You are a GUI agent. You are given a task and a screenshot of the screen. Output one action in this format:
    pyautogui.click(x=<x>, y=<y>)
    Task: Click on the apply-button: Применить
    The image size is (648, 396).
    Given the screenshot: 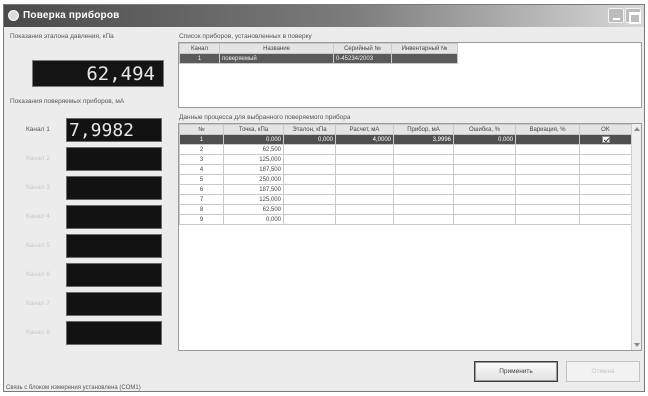 What is the action you would take?
    pyautogui.click(x=516, y=371)
    